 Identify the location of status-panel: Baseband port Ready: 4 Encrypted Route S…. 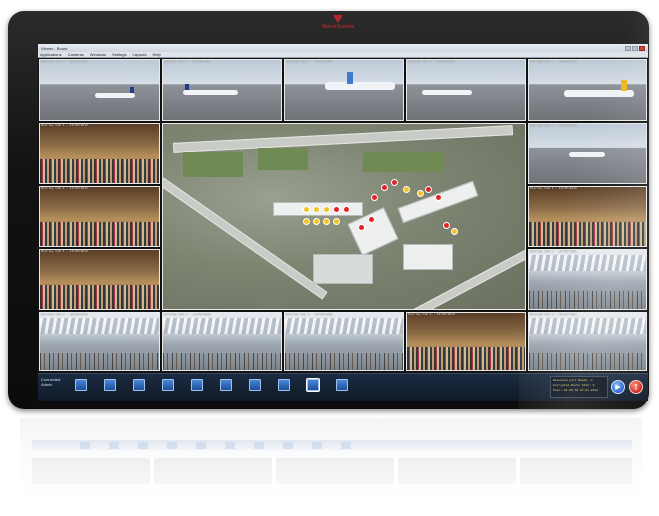
(579, 387).